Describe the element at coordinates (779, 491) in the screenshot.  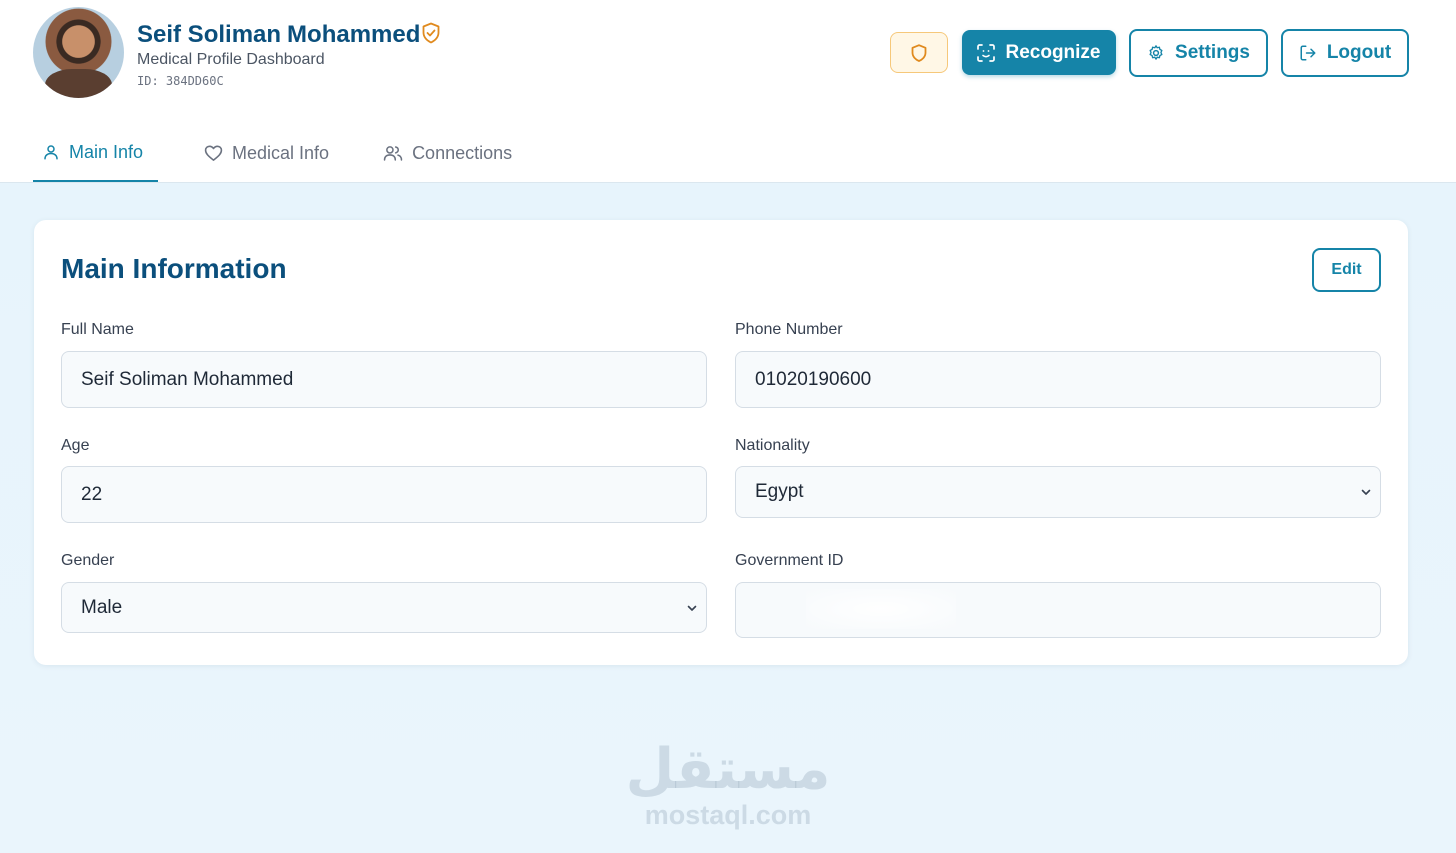
I see `nationality-value: Egypt` at that location.